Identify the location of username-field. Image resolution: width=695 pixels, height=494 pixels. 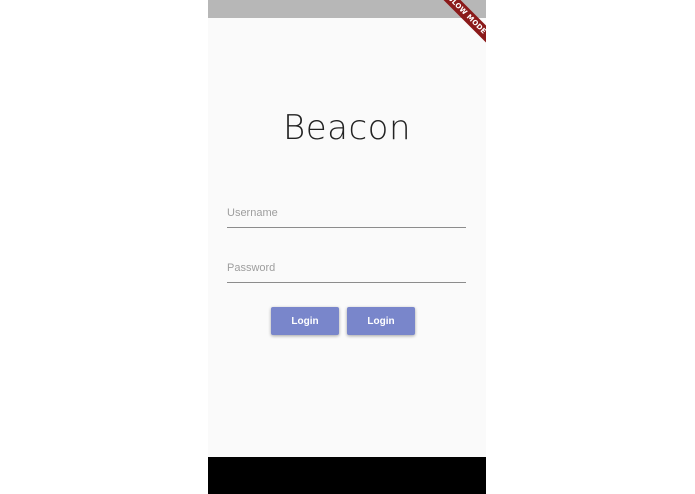
(346, 213).